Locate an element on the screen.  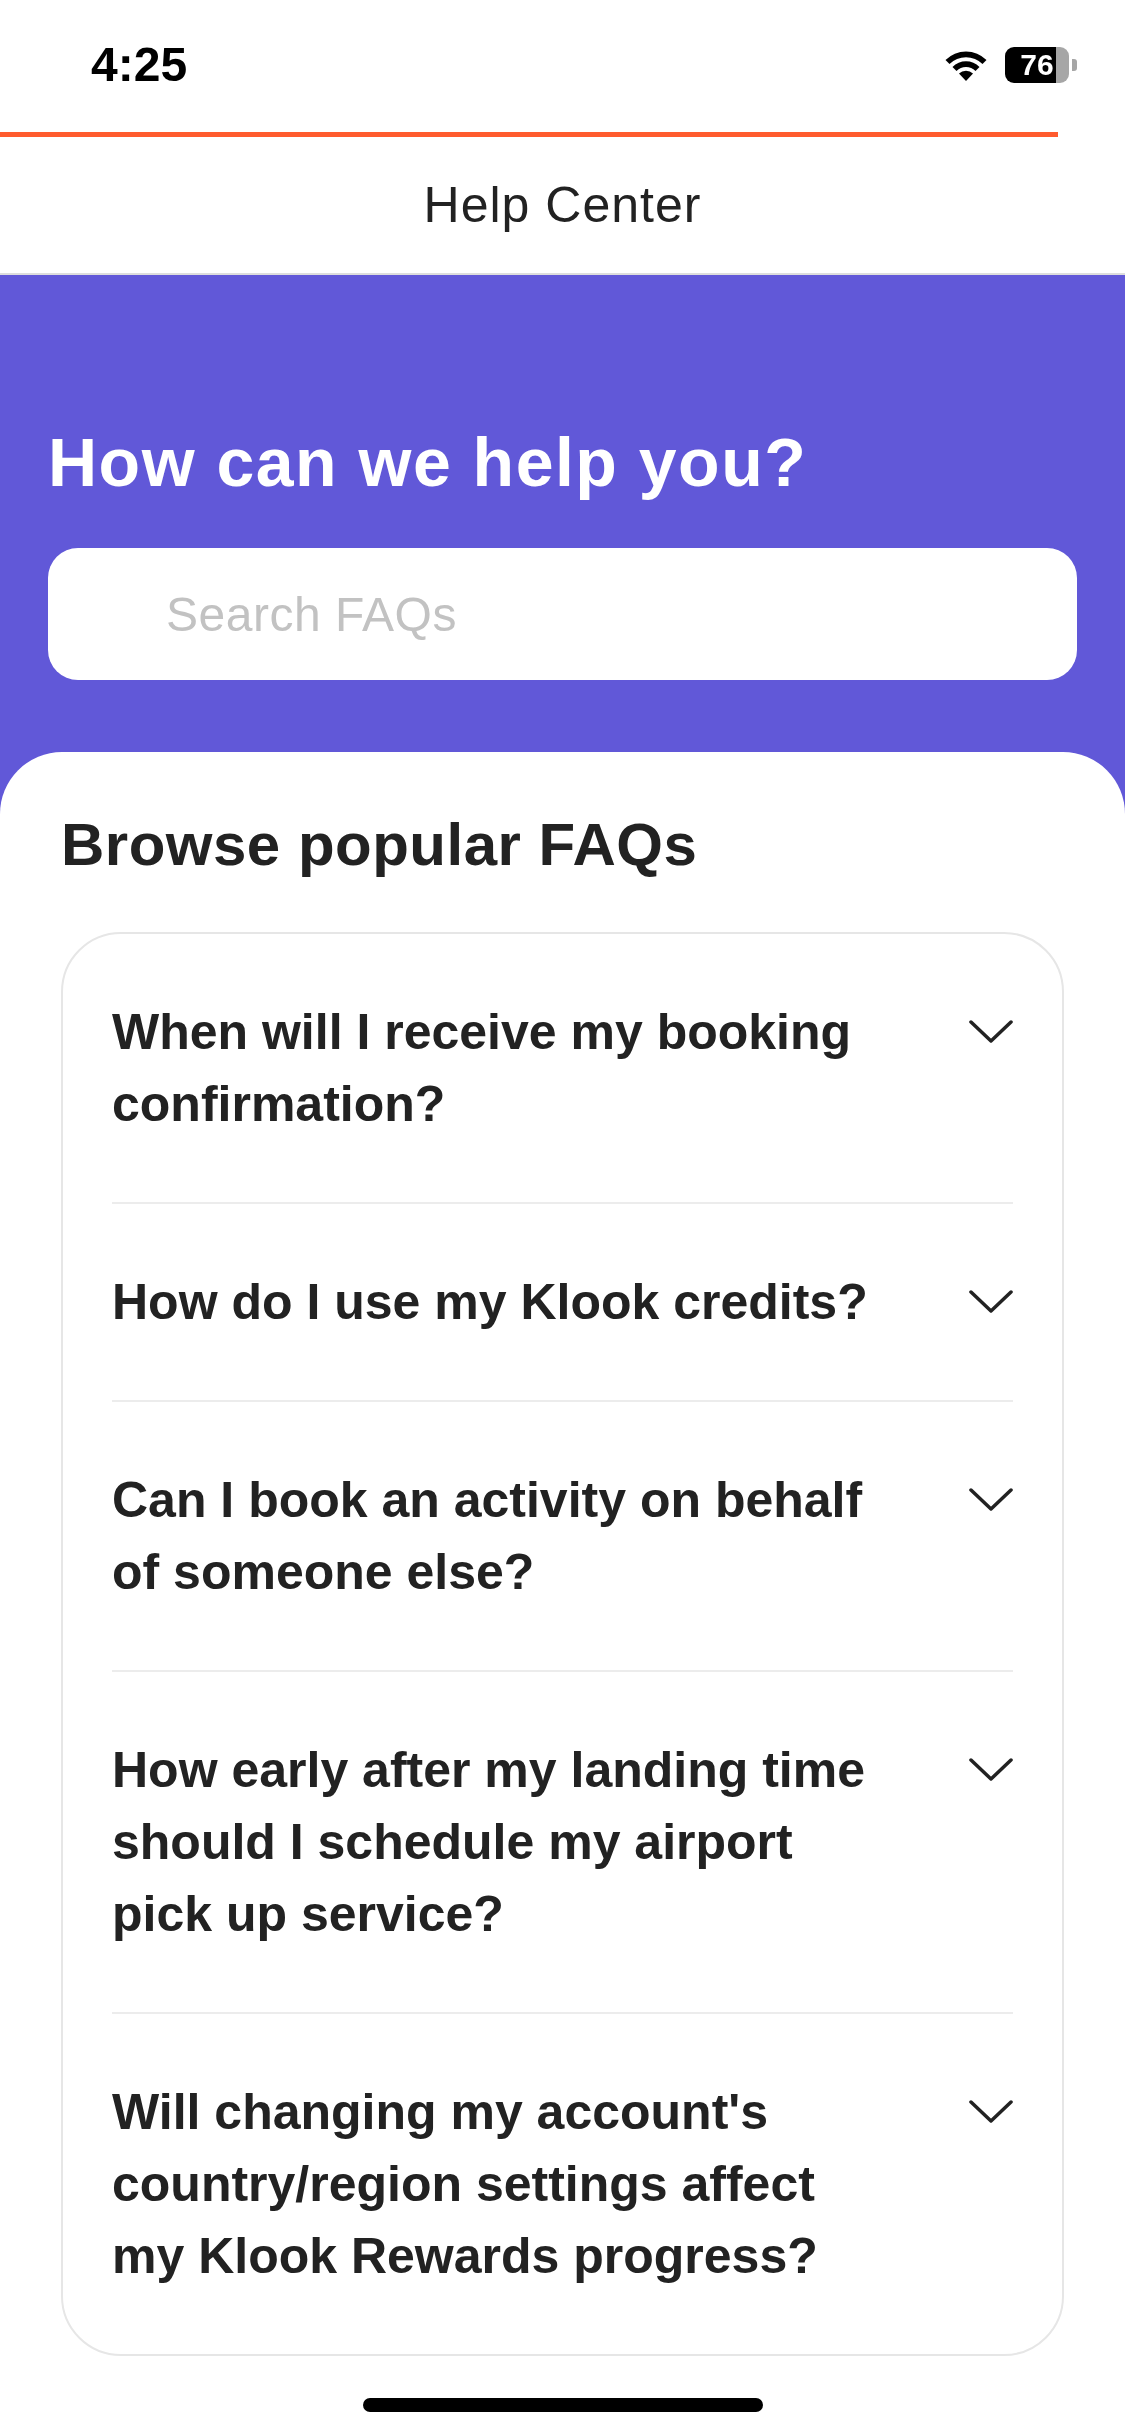
header-title: Help Center is located at coordinates (562, 205).